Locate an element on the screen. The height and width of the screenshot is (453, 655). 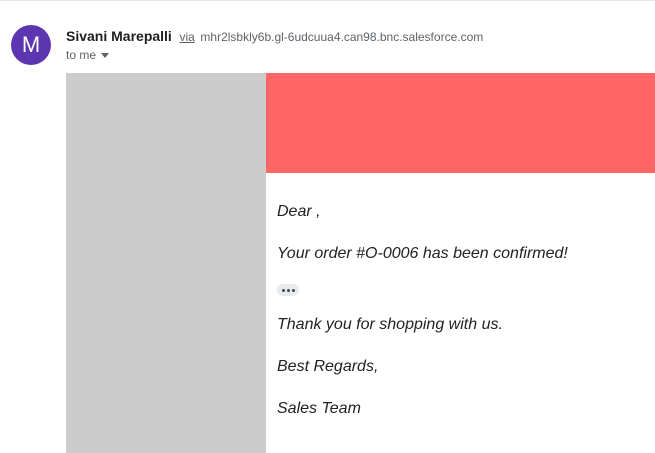
dots-icon is located at coordinates (288, 290).